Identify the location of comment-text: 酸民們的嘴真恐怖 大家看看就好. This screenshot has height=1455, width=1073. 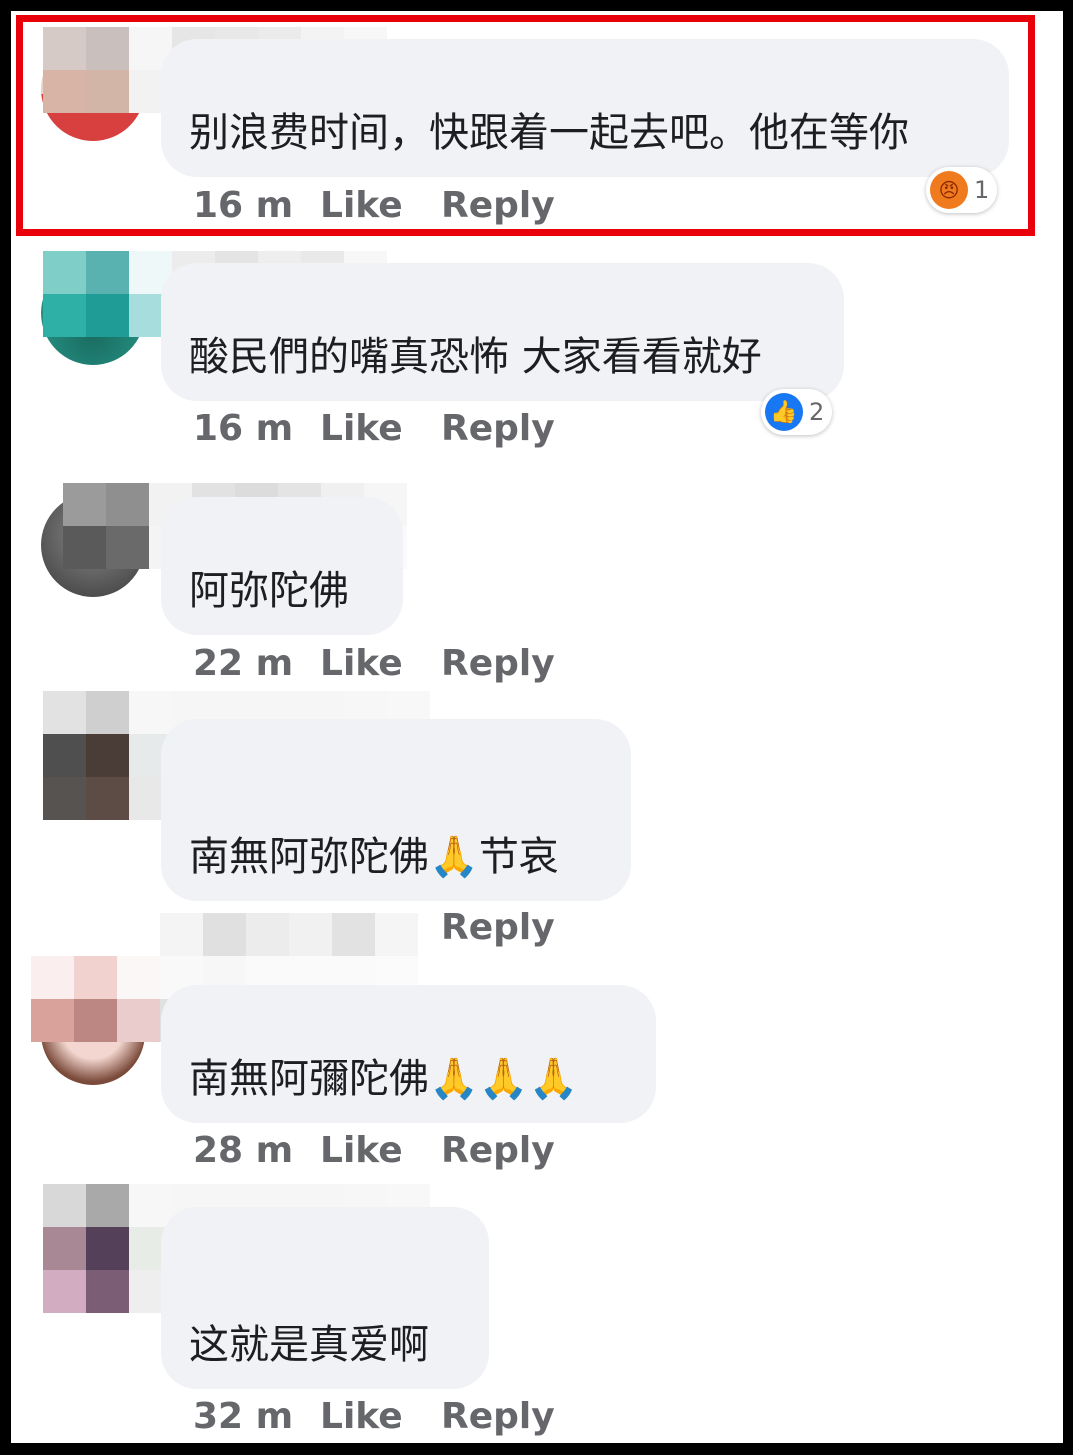
(475, 357).